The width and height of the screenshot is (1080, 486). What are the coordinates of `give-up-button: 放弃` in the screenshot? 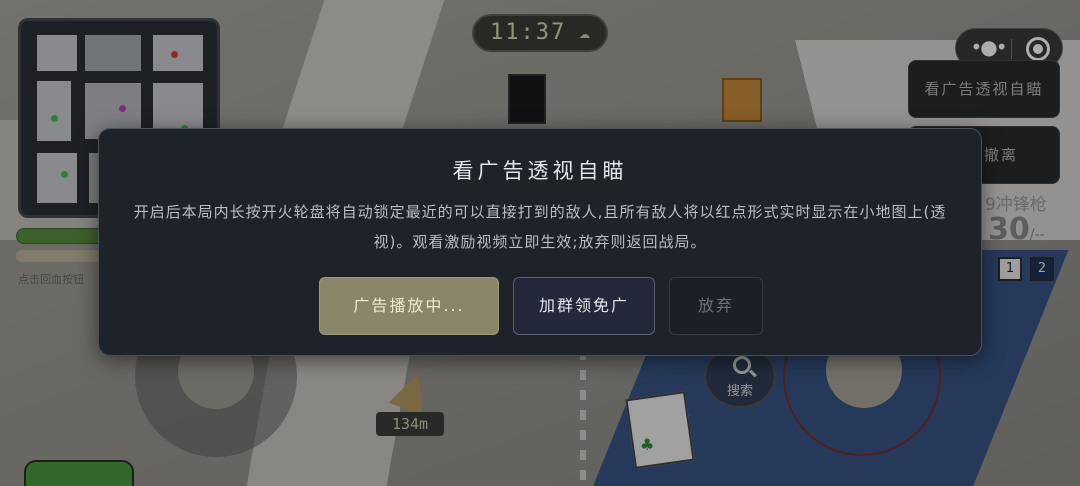 It's located at (716, 306).